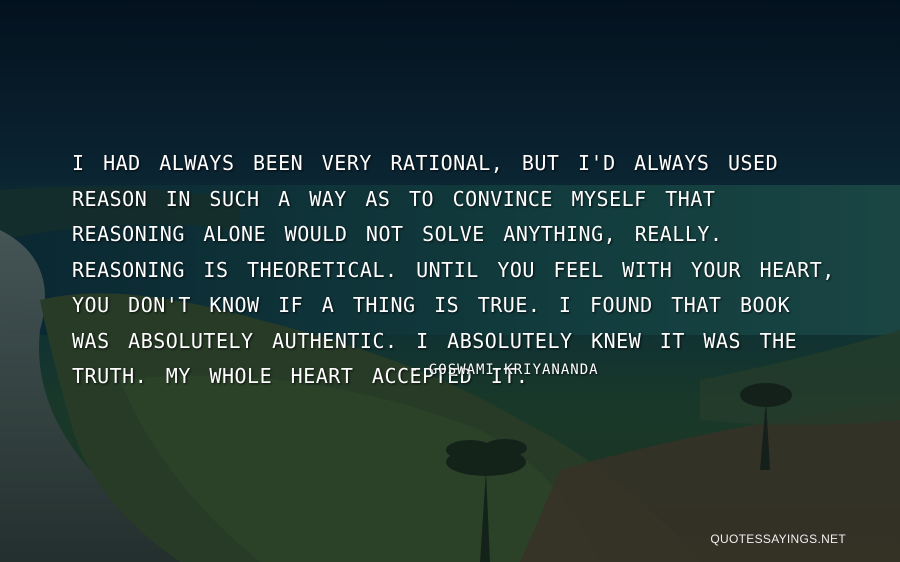 Image resolution: width=900 pixels, height=562 pixels. I want to click on quote-attribution: - Goswami Kriyananda, so click(504, 370).